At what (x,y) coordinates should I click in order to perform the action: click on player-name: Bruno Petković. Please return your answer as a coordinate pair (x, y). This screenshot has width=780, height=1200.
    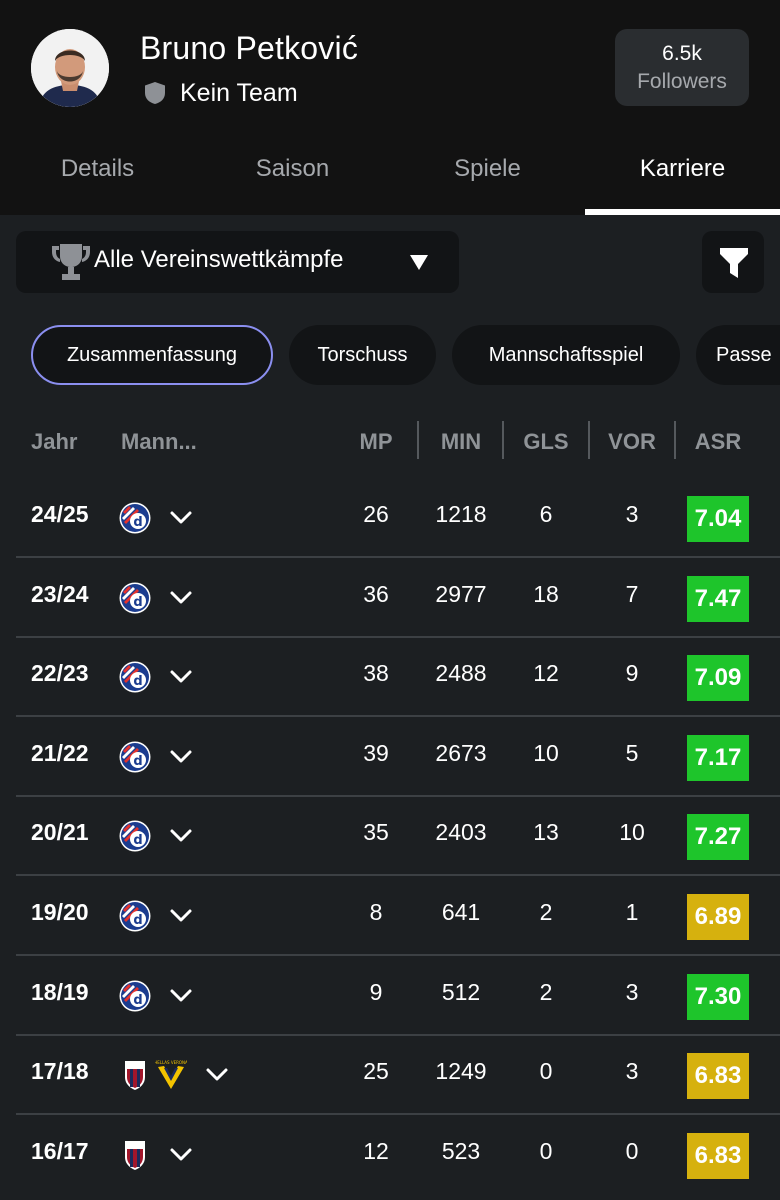
    Looking at the image, I should click on (249, 48).